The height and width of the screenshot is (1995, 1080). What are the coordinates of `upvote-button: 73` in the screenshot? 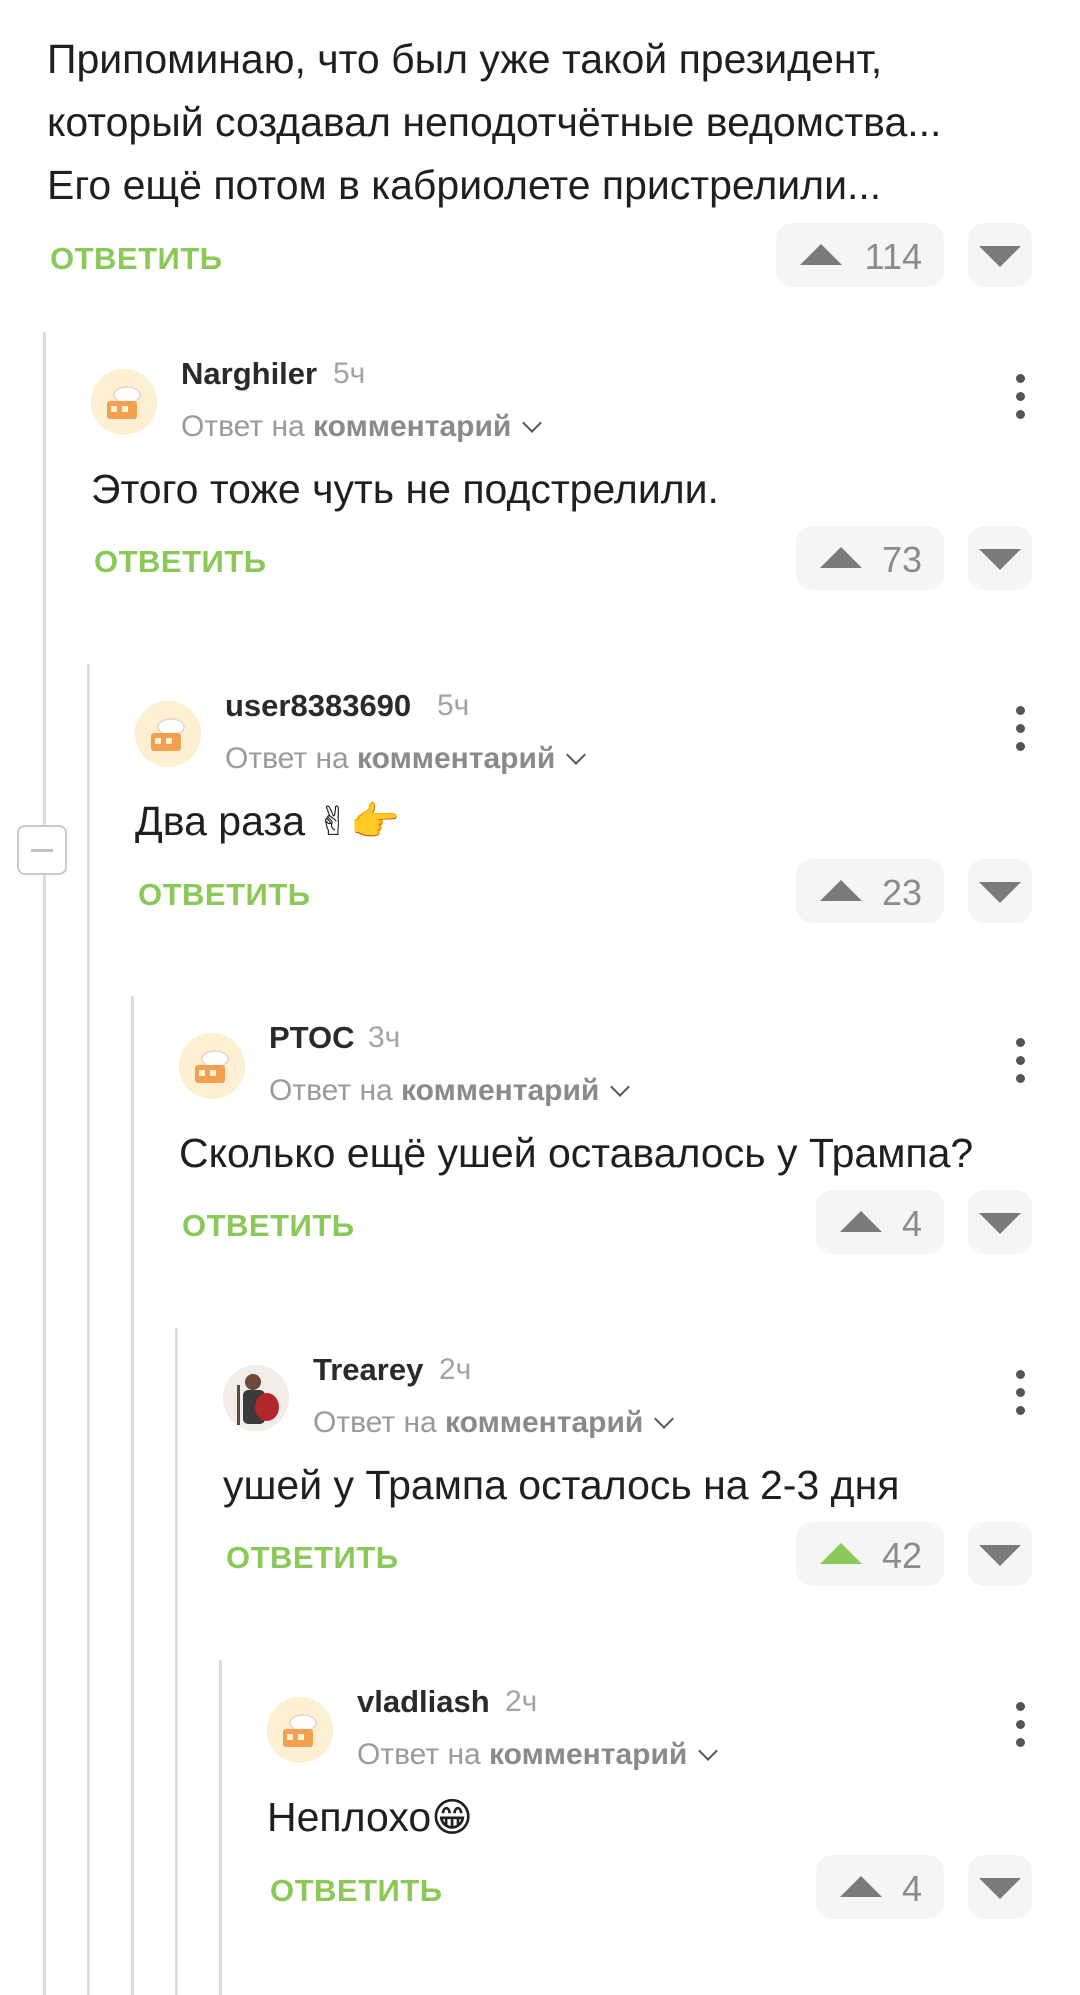 It's located at (870, 558).